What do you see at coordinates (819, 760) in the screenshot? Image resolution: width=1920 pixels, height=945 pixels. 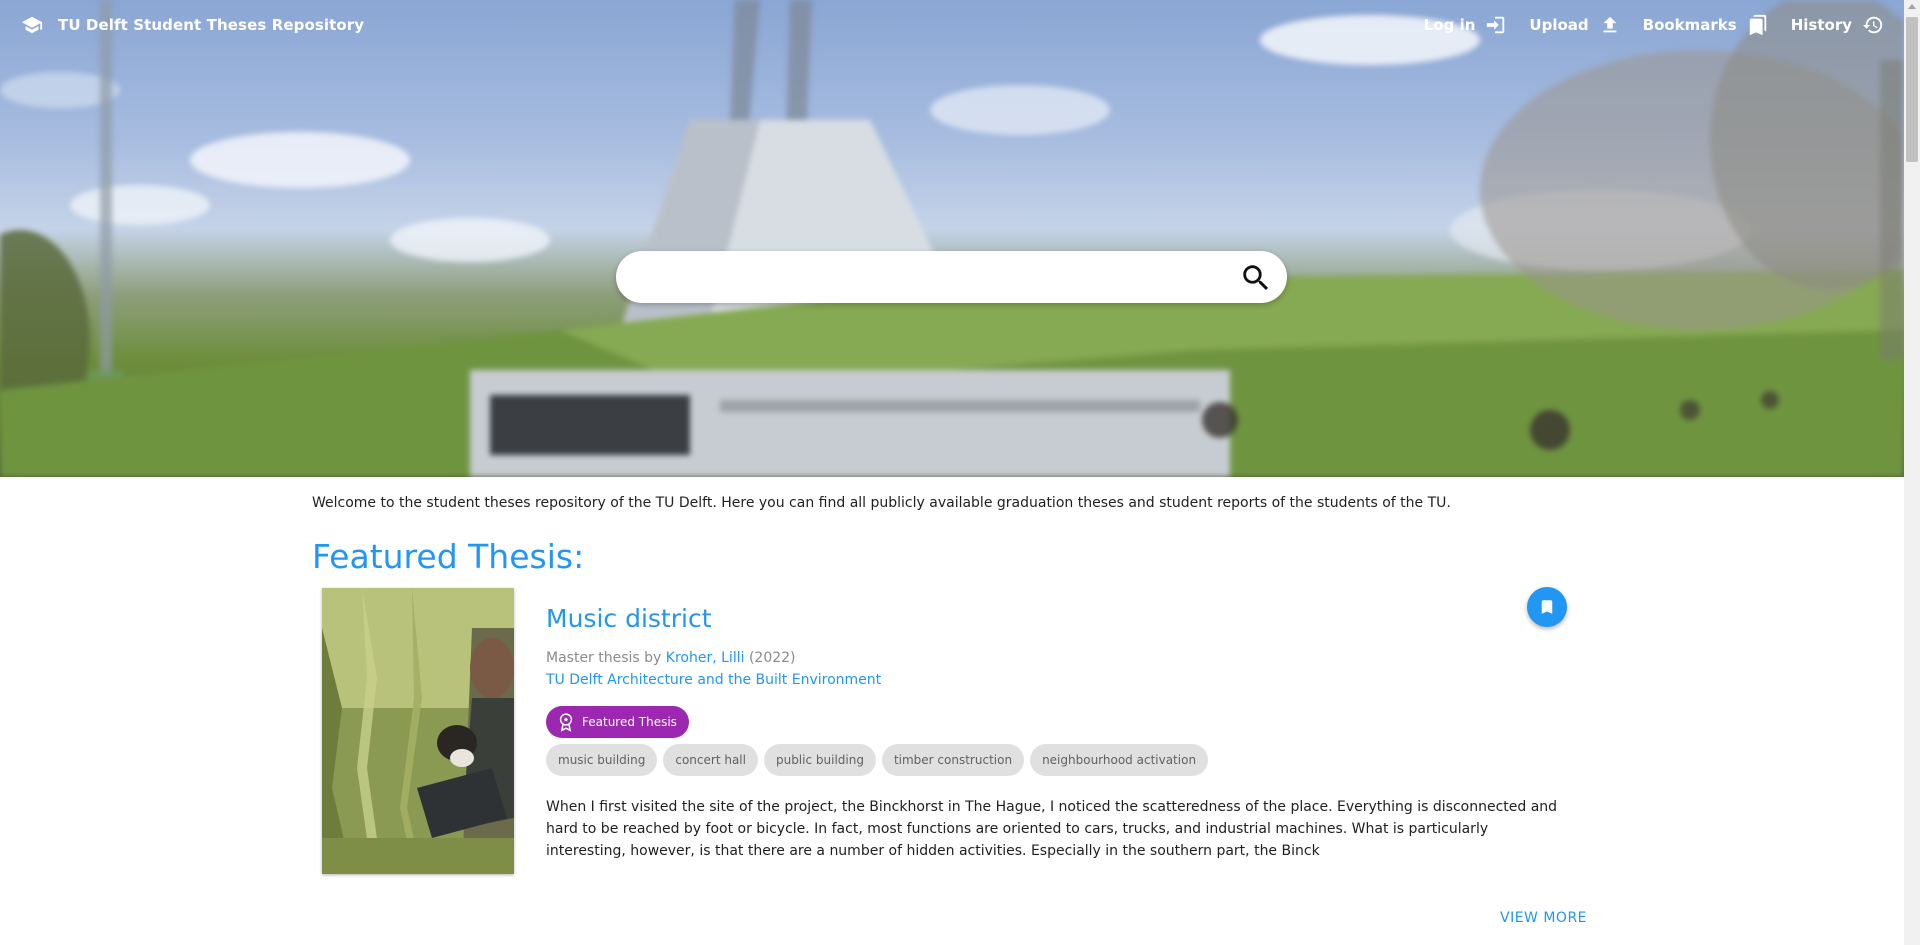 I see `tag-chip: public building` at bounding box center [819, 760].